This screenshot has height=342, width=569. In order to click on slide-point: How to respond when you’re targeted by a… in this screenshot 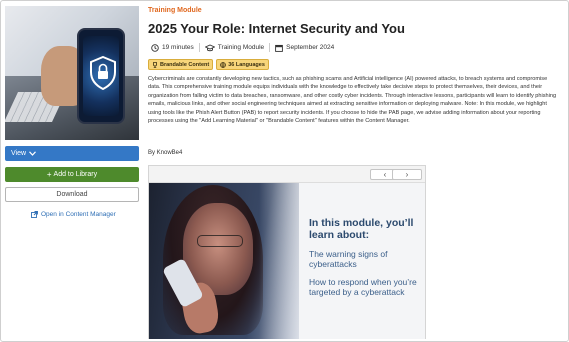, I will do `click(363, 287)`.